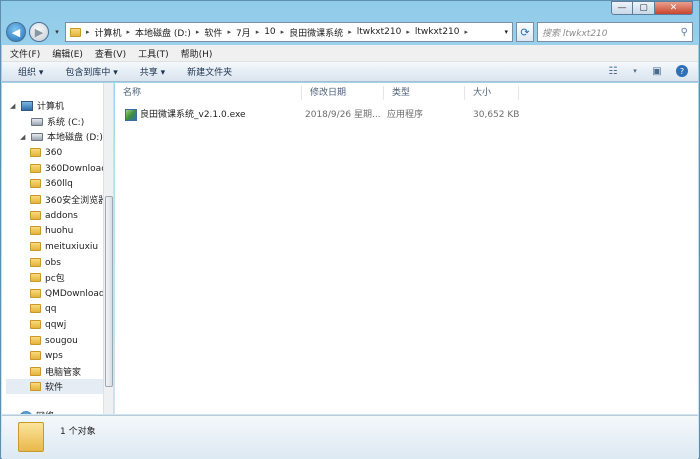 The width and height of the screenshot is (700, 459). What do you see at coordinates (61, 215) in the screenshot?
I see `tree-label: addons` at bounding box center [61, 215].